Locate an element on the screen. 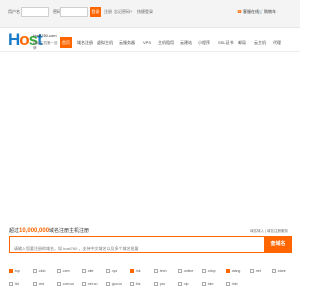 The height and width of the screenshot is (300, 320). forgot-password-link: 忘记密码? is located at coordinates (123, 12).